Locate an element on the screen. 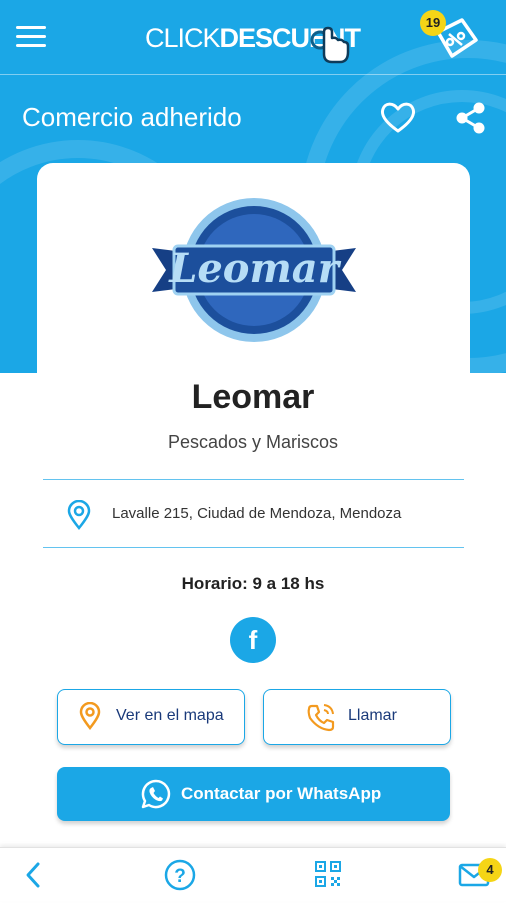  help-icon: ? is located at coordinates (180, 874).